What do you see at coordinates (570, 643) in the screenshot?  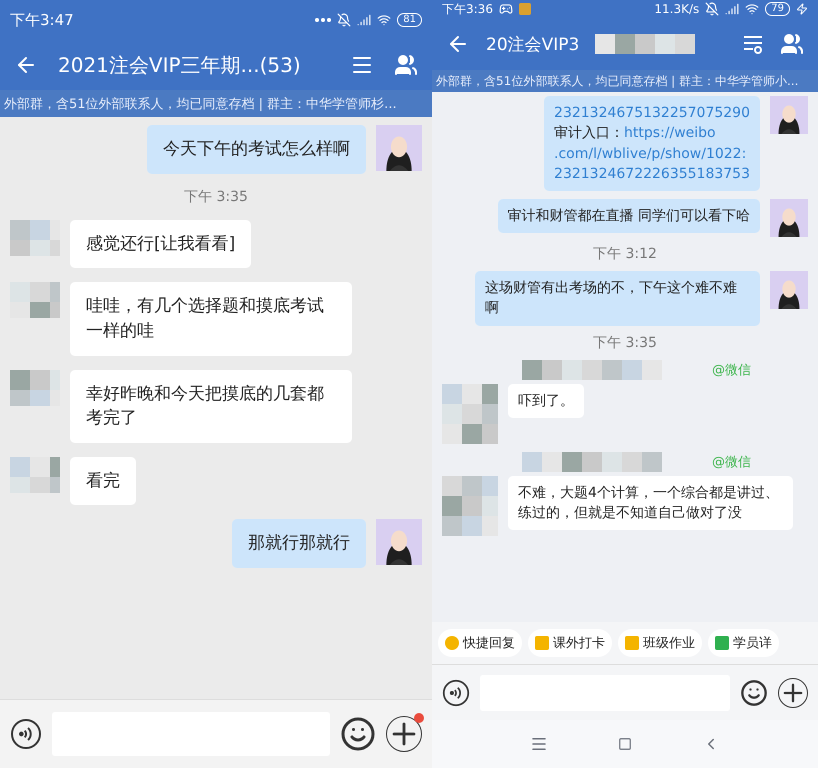 I see `quick-action-chip: 课外打卡` at bounding box center [570, 643].